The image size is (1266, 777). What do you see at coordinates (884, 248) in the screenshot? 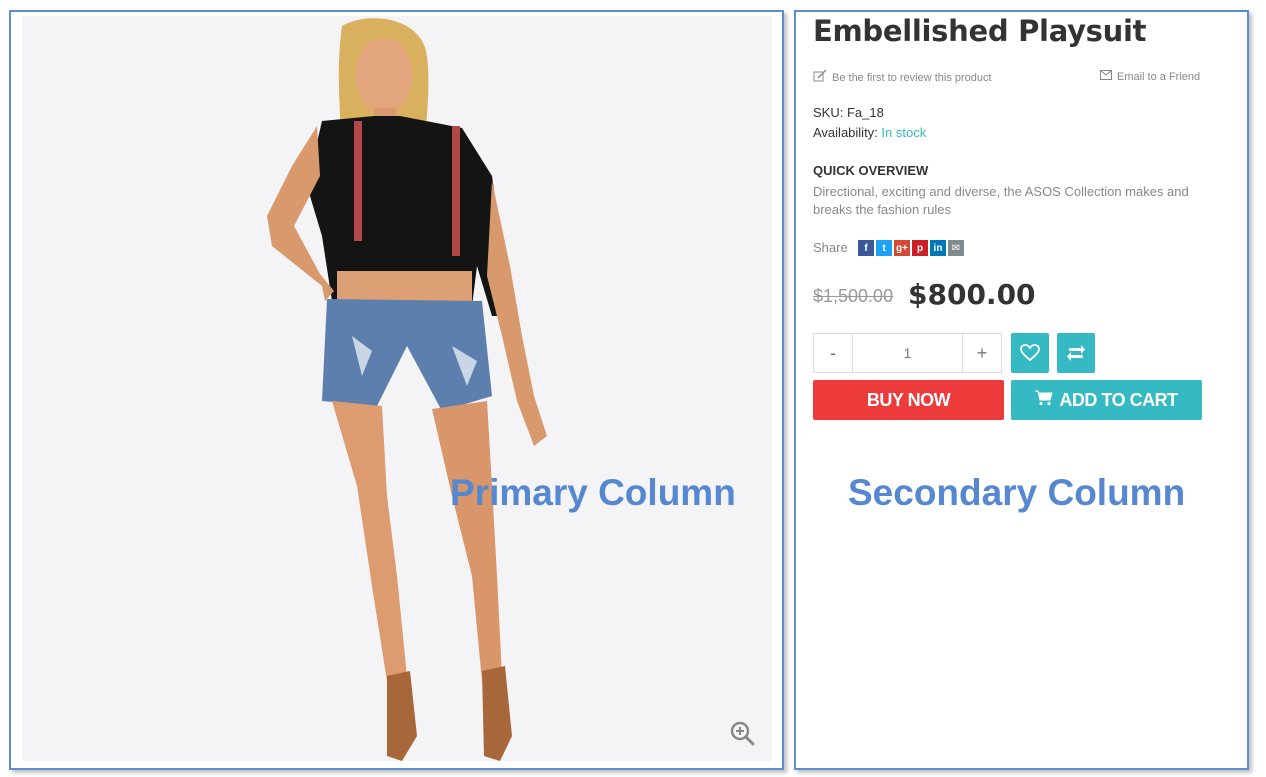
I see `twitter-icon: t` at bounding box center [884, 248].